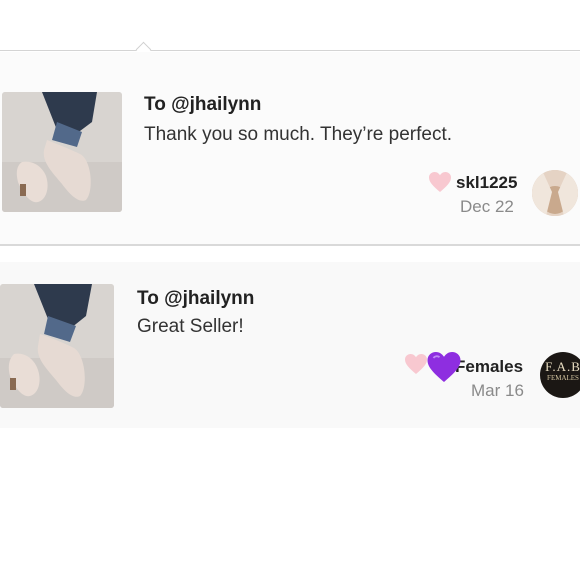 The width and height of the screenshot is (580, 580). Describe the element at coordinates (290, 50) in the screenshot. I see `top-divider` at that location.